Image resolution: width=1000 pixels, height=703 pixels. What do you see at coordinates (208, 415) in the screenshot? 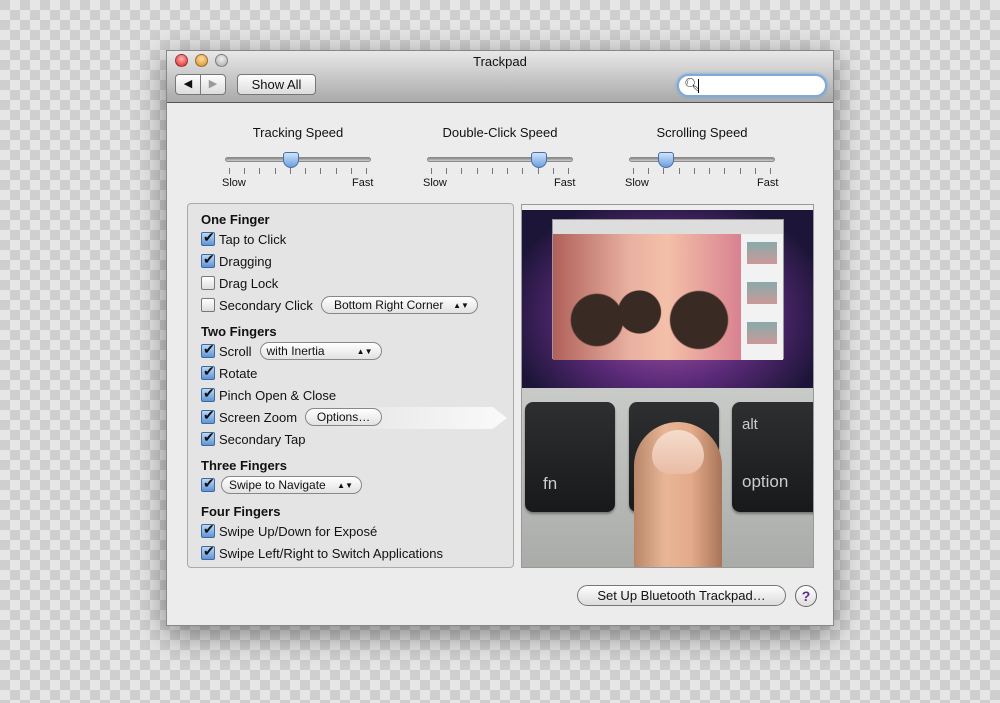
I see `screen-zoom-checkbox` at bounding box center [208, 415].